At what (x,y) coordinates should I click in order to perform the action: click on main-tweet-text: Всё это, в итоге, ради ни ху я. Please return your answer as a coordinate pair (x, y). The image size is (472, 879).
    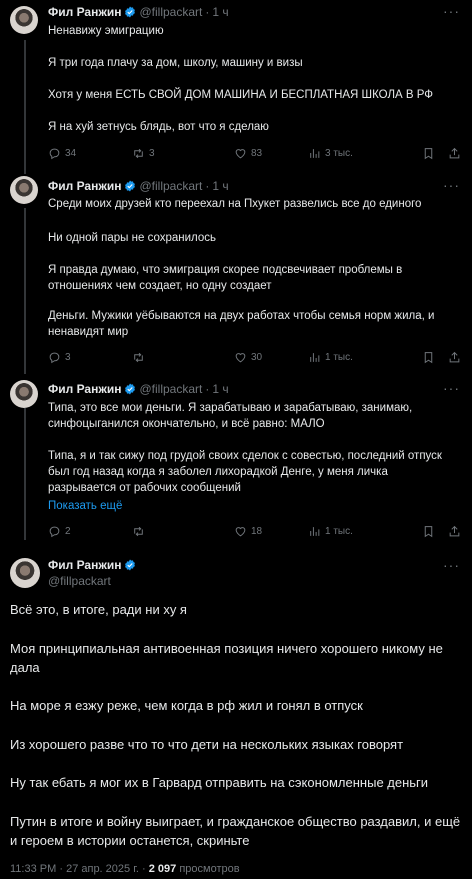
    Looking at the image, I should click on (98, 609).